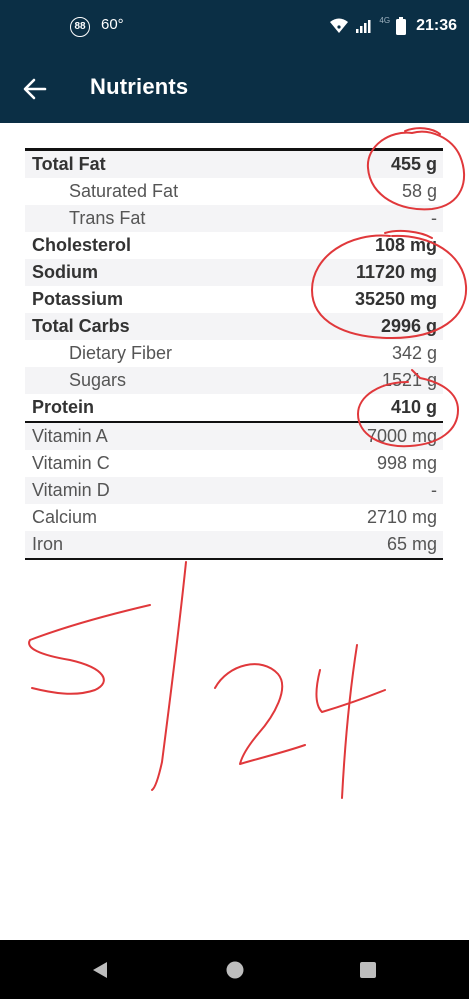  I want to click on nutrient-value: -, so click(434, 217).